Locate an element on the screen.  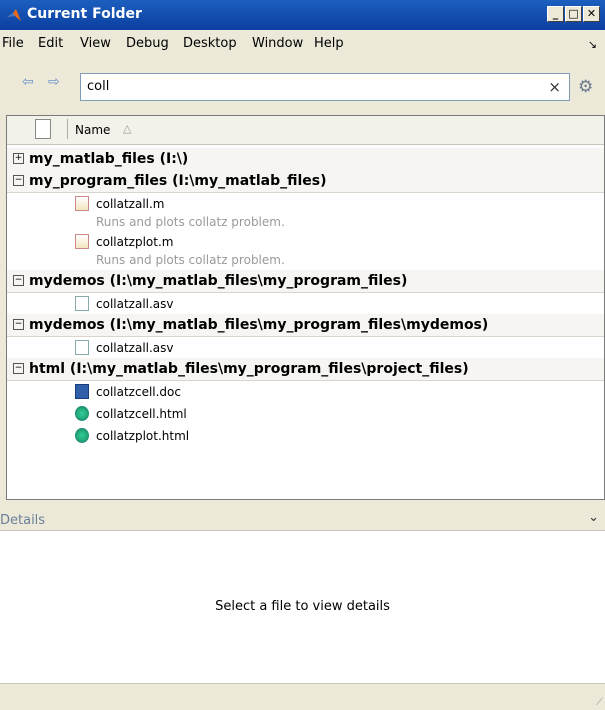
menu-view: View is located at coordinates (95, 43).